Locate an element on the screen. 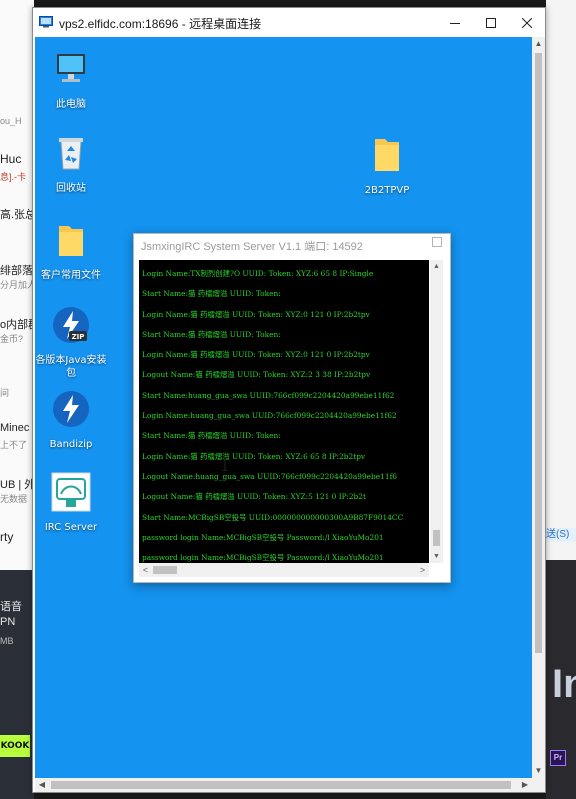  desktop-icon-label: 回收站 is located at coordinates (71, 188).